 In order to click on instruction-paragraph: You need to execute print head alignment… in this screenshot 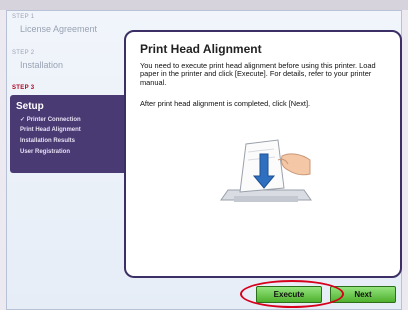, I will do `click(258, 74)`.